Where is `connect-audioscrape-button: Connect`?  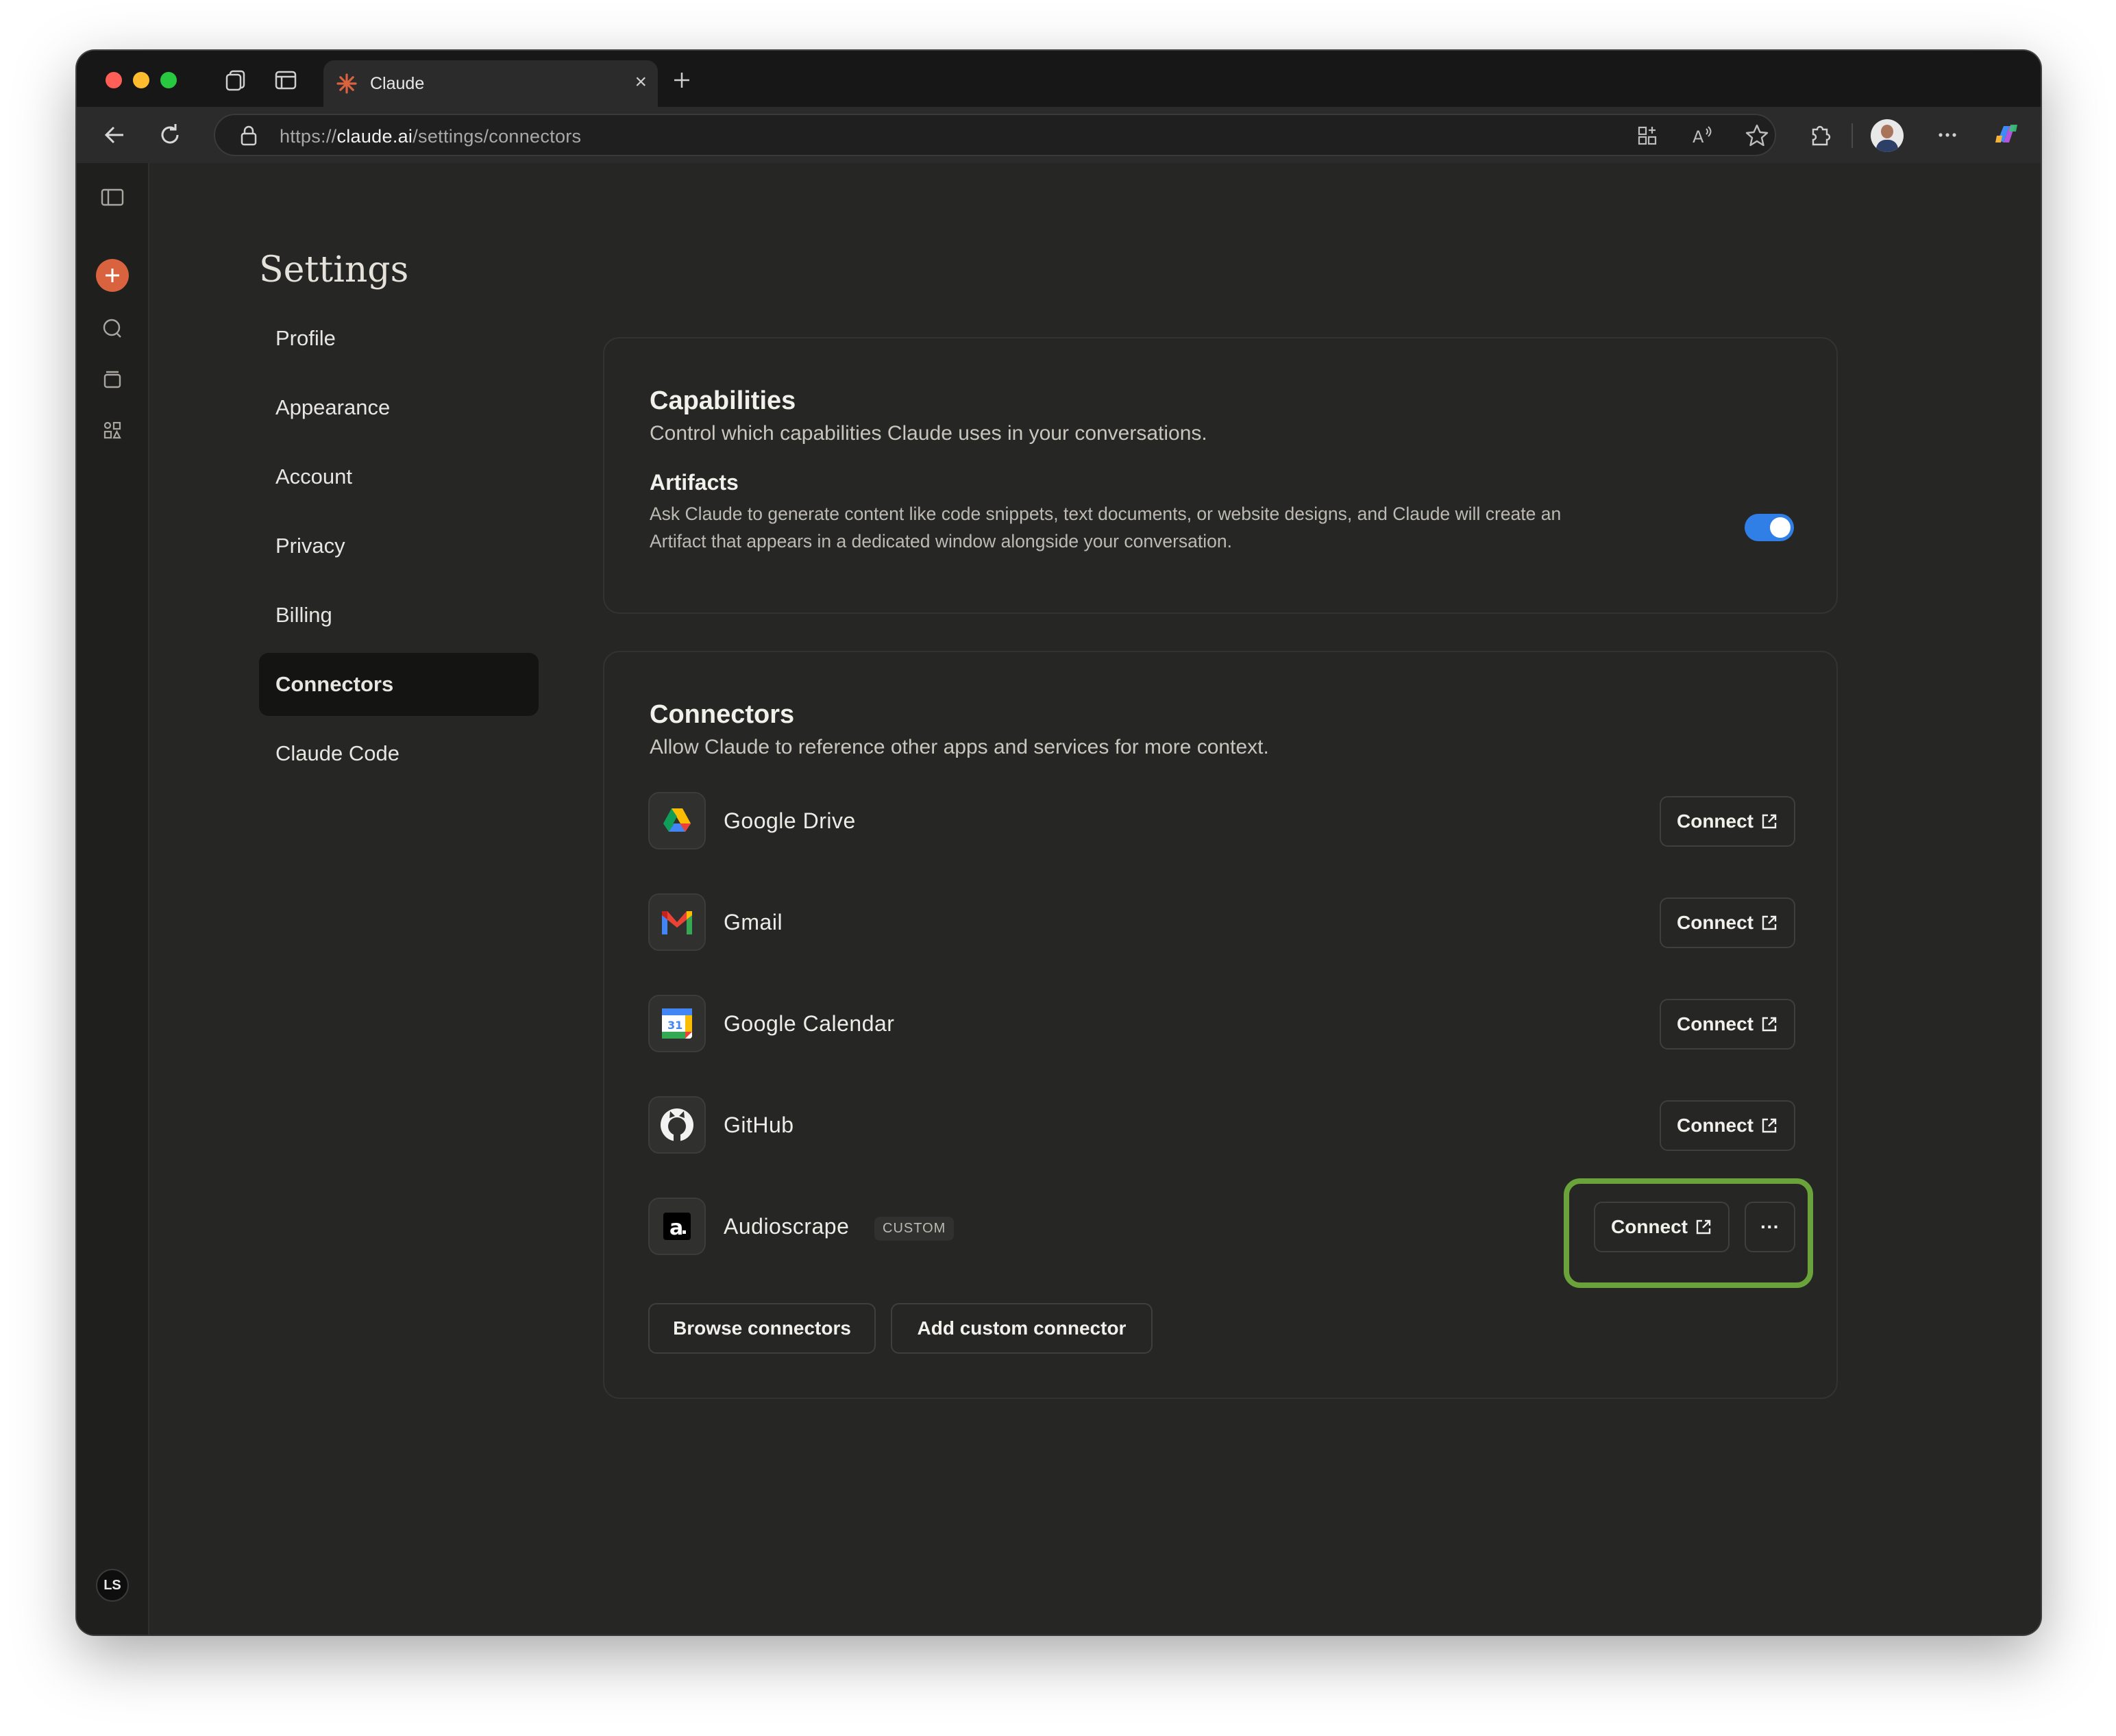 connect-audioscrape-button: Connect is located at coordinates (1662, 1227).